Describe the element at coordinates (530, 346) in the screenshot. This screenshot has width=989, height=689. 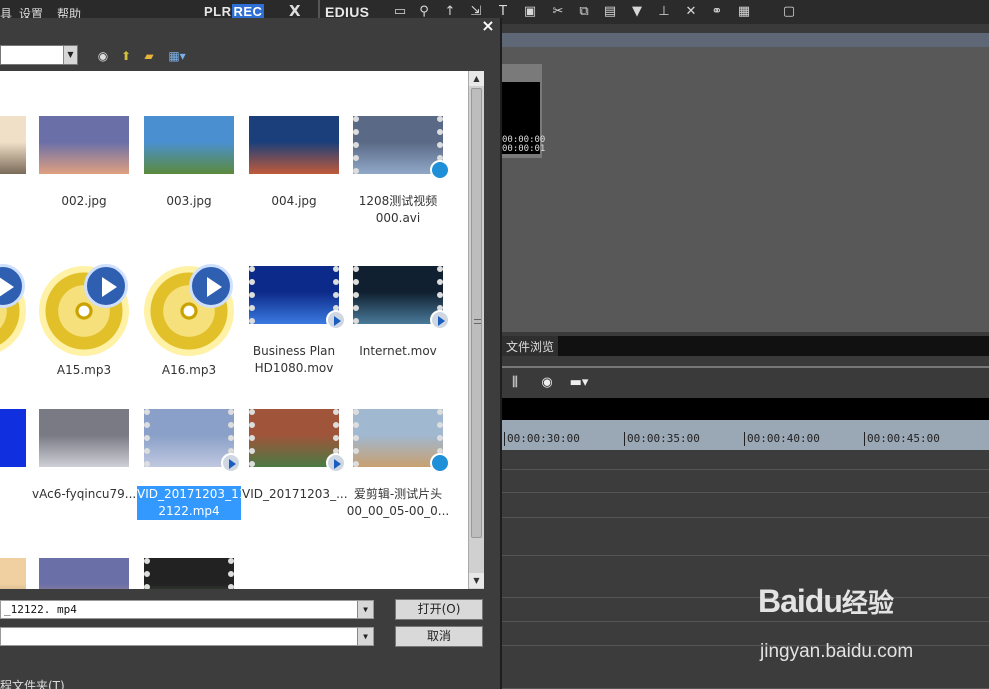
I see `tab-file-browser: 文件浏览` at that location.